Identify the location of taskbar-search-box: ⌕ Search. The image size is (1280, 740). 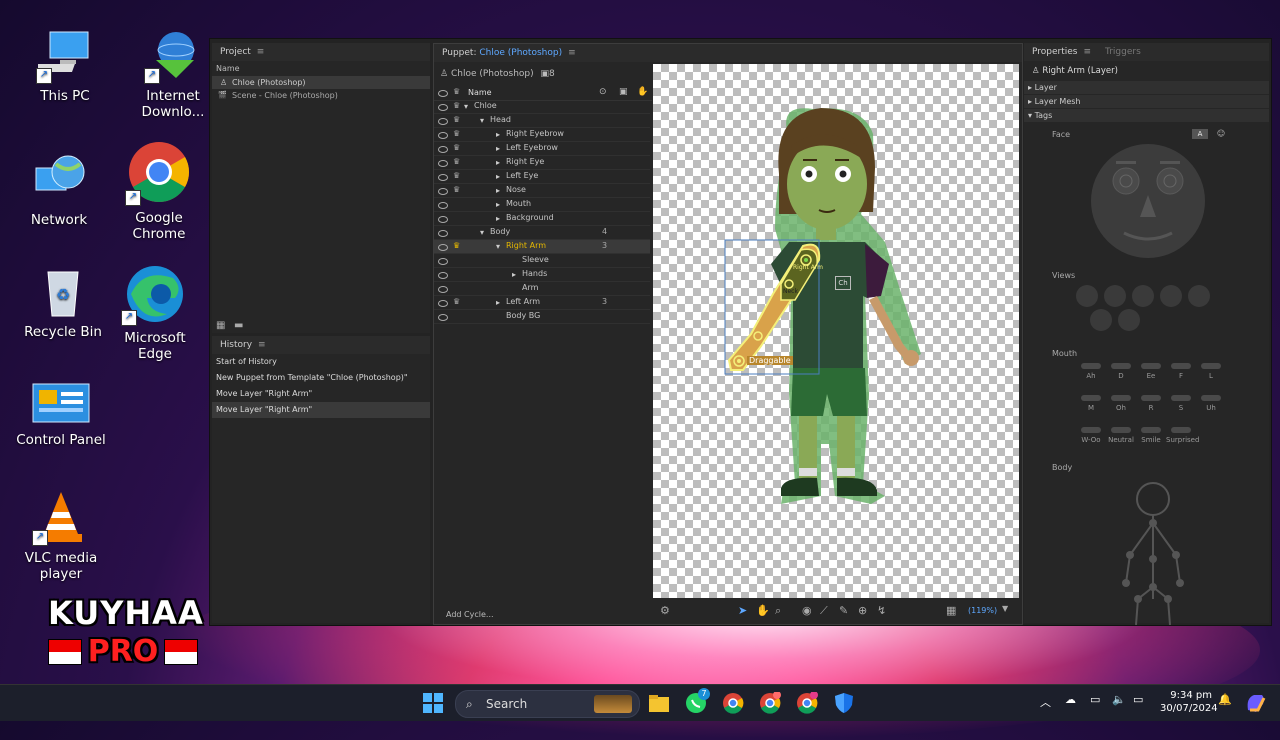
(547, 704).